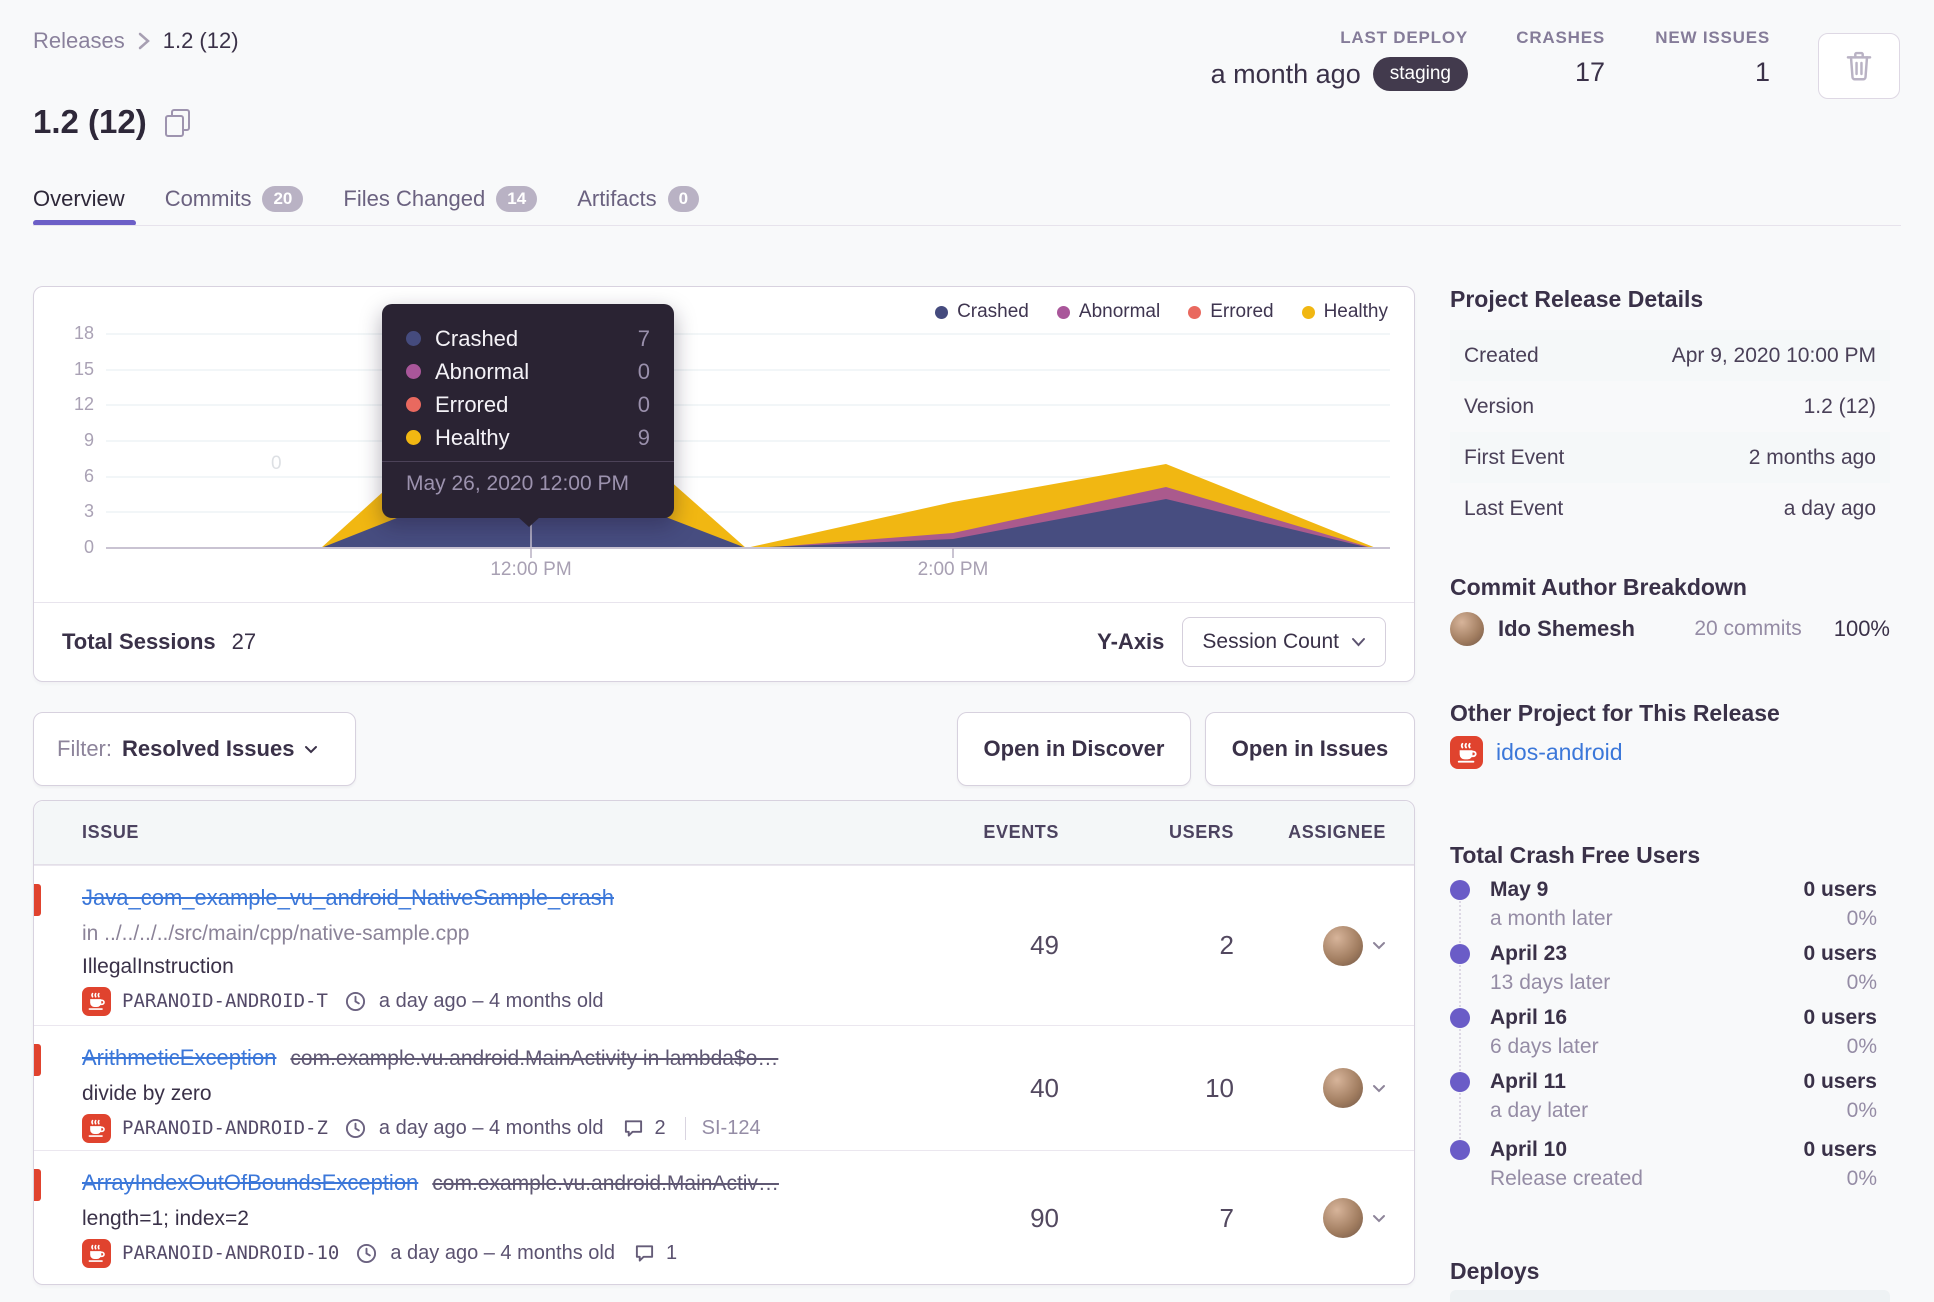 This screenshot has height=1302, width=1934. What do you see at coordinates (158, 966) in the screenshot?
I see `issue-message: IllegalInstruction` at bounding box center [158, 966].